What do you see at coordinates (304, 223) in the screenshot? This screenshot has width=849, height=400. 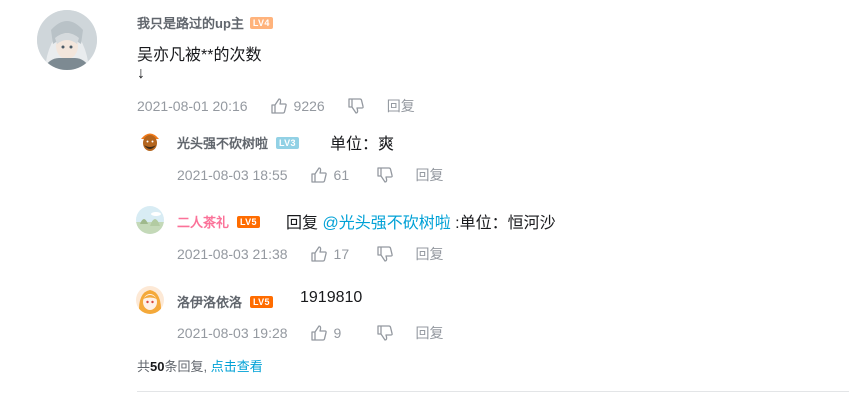 I see `reply-prefix: 回复` at bounding box center [304, 223].